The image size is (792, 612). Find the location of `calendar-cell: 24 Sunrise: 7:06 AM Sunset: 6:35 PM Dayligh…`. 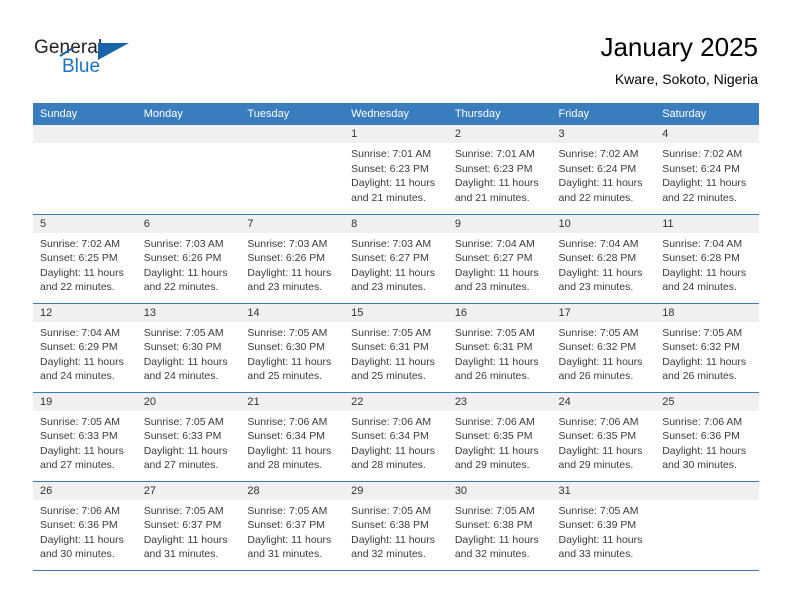

calendar-cell: 24 Sunrise: 7:06 AM Sunset: 6:35 PM Dayligh… is located at coordinates (603, 437).